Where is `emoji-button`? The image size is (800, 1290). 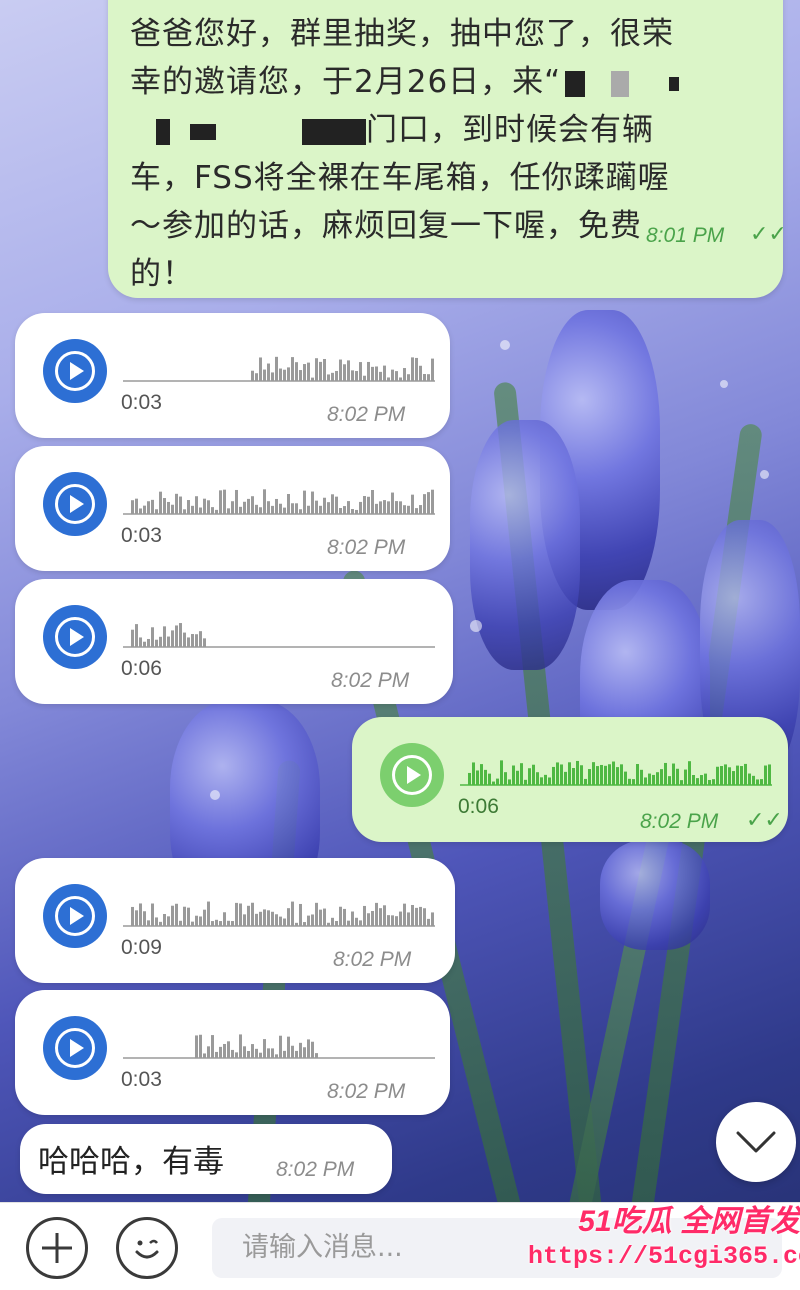 emoji-button is located at coordinates (147, 1248).